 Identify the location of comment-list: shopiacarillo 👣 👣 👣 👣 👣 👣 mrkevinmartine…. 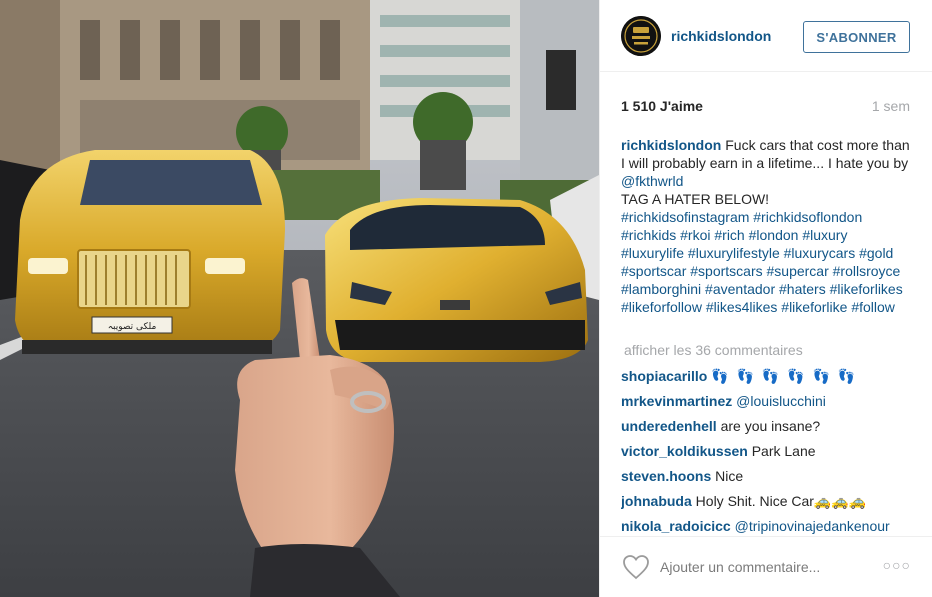
(771, 450).